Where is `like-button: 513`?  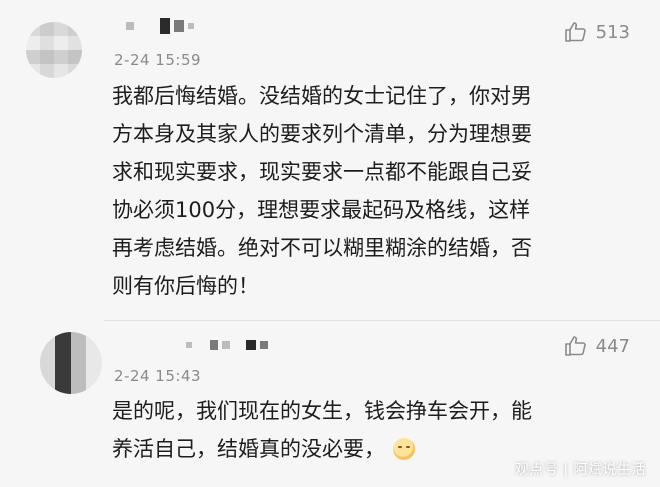 like-button: 513 is located at coordinates (597, 32).